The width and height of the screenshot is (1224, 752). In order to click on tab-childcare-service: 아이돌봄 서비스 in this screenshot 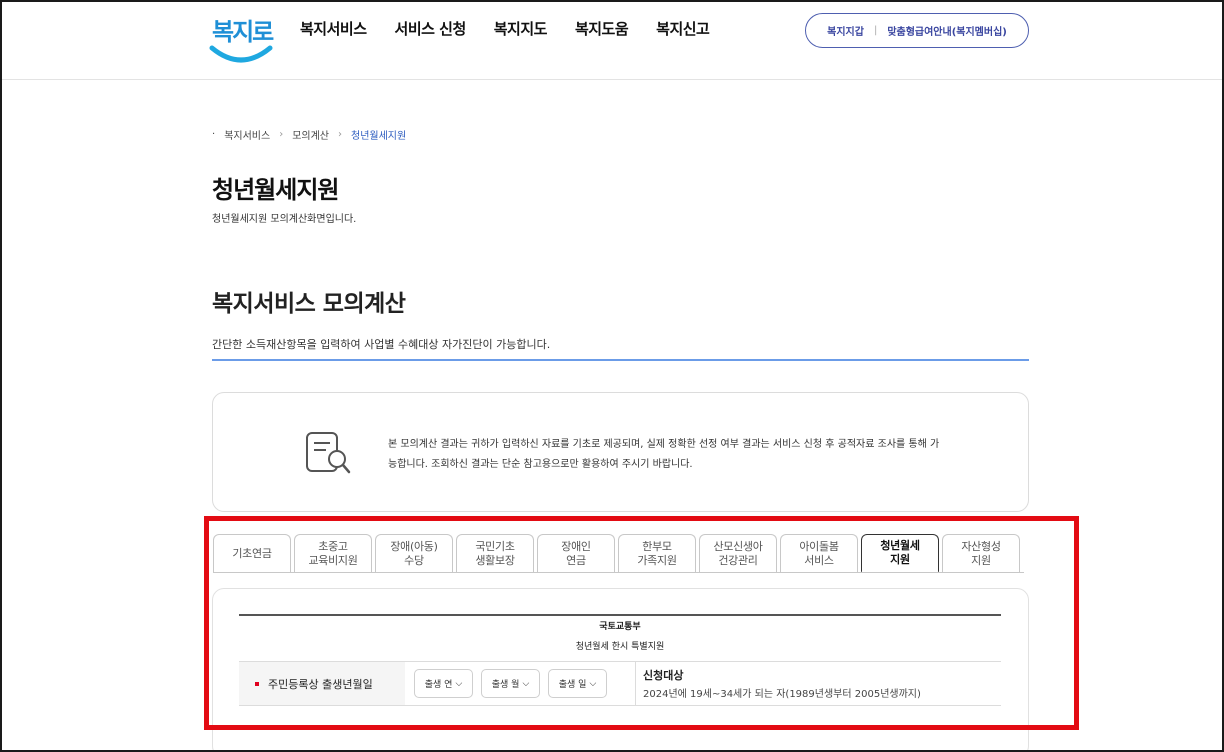, I will do `click(819, 553)`.